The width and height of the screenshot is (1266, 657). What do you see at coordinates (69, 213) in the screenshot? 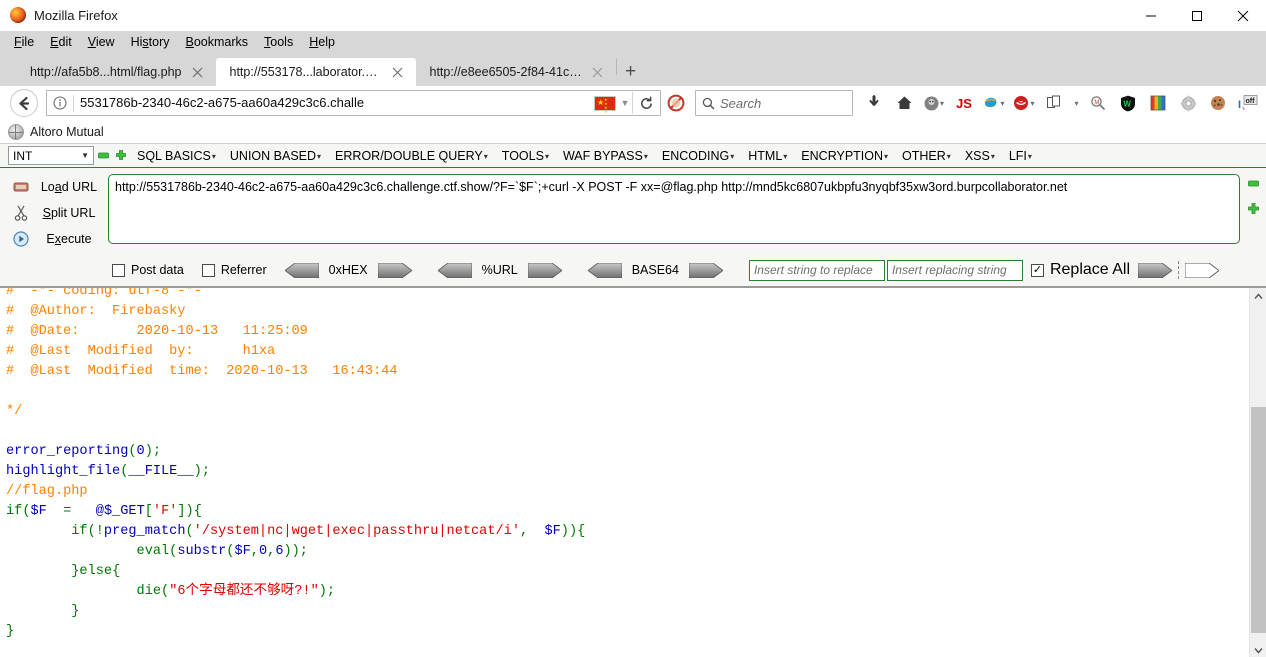
I see `split-url-label: Split URL` at bounding box center [69, 213].